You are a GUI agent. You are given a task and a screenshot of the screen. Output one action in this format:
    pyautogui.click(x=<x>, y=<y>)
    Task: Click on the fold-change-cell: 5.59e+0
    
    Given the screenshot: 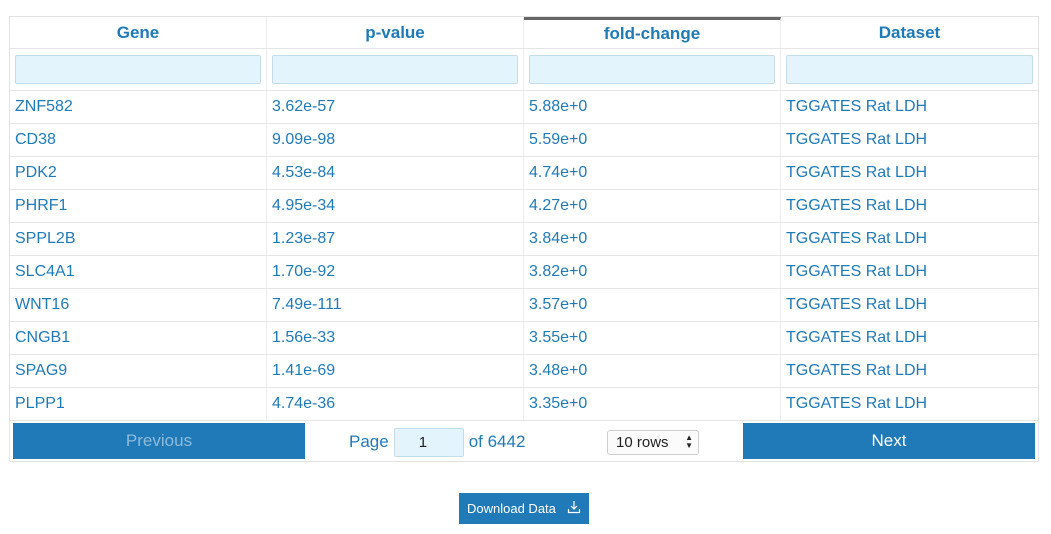 What is the action you would take?
    pyautogui.click(x=652, y=140)
    